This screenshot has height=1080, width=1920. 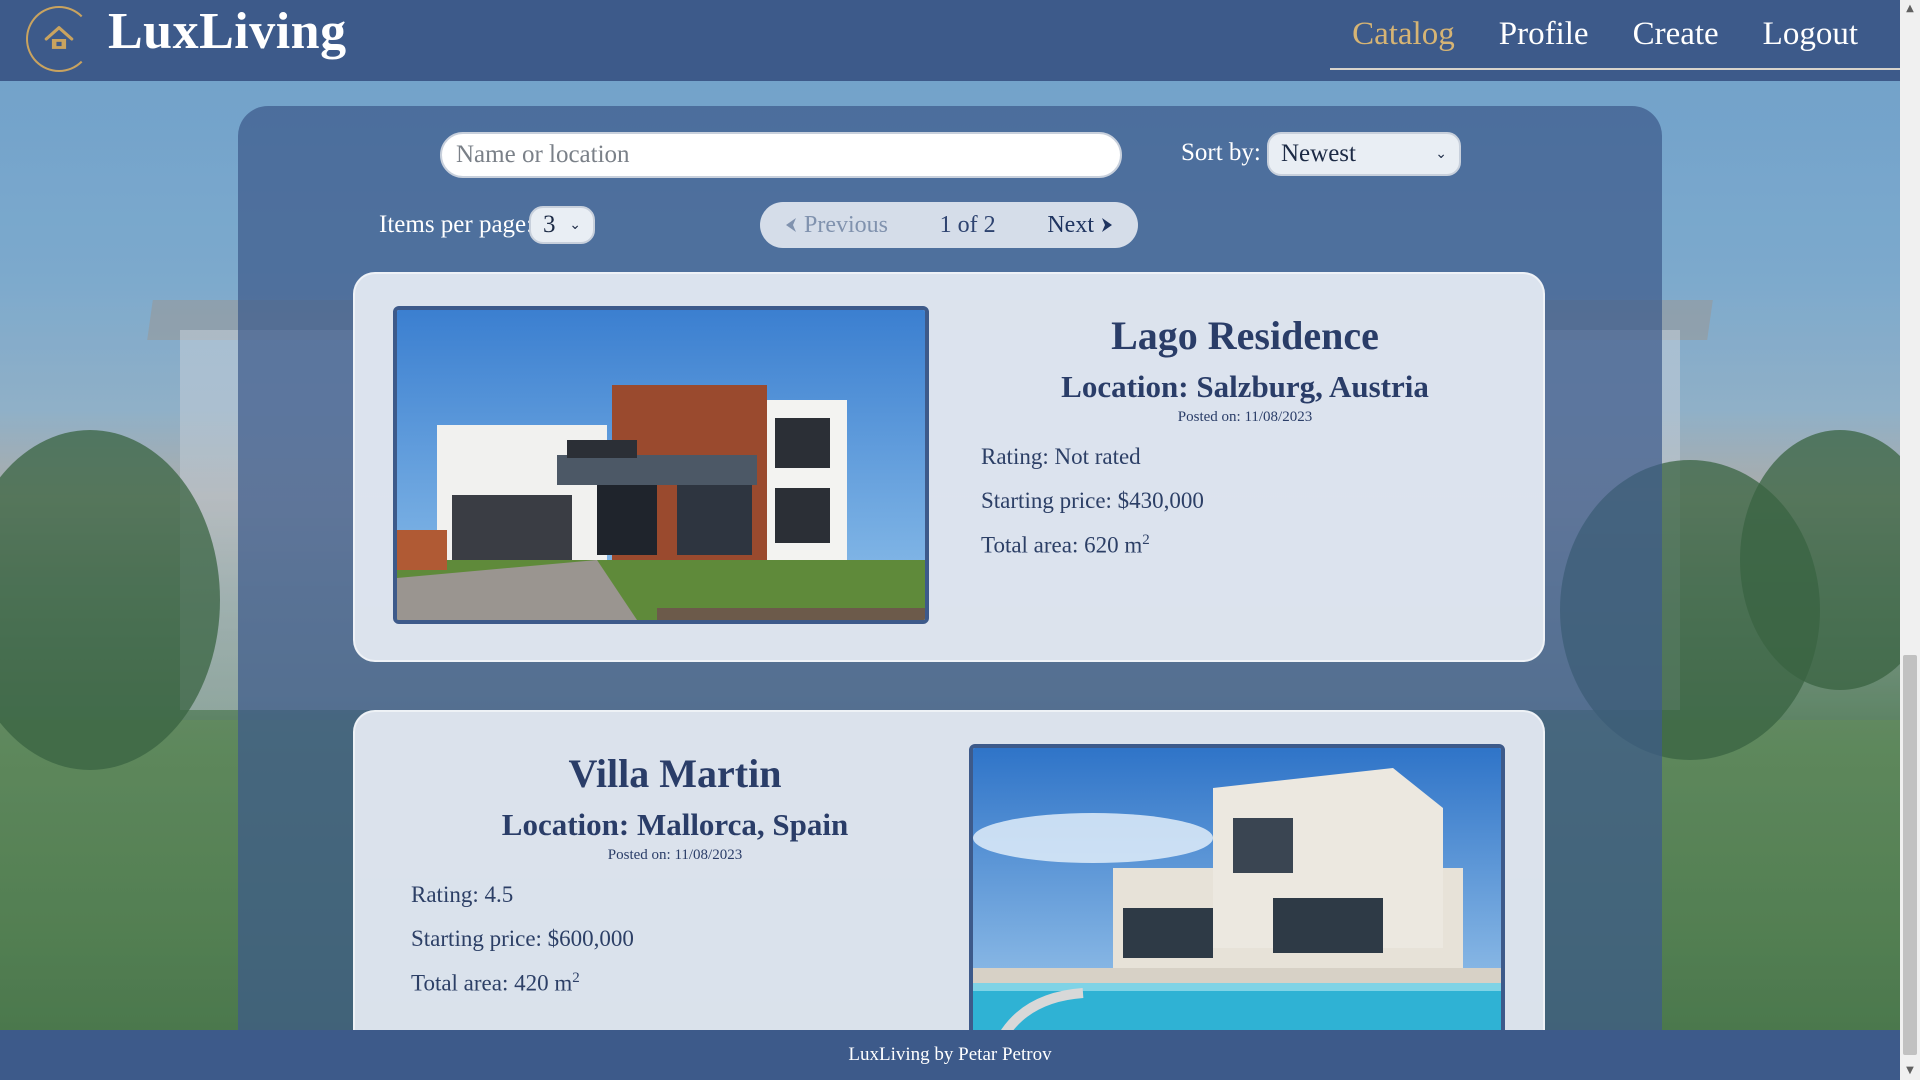 I want to click on modern-house-image, so click(x=661, y=465).